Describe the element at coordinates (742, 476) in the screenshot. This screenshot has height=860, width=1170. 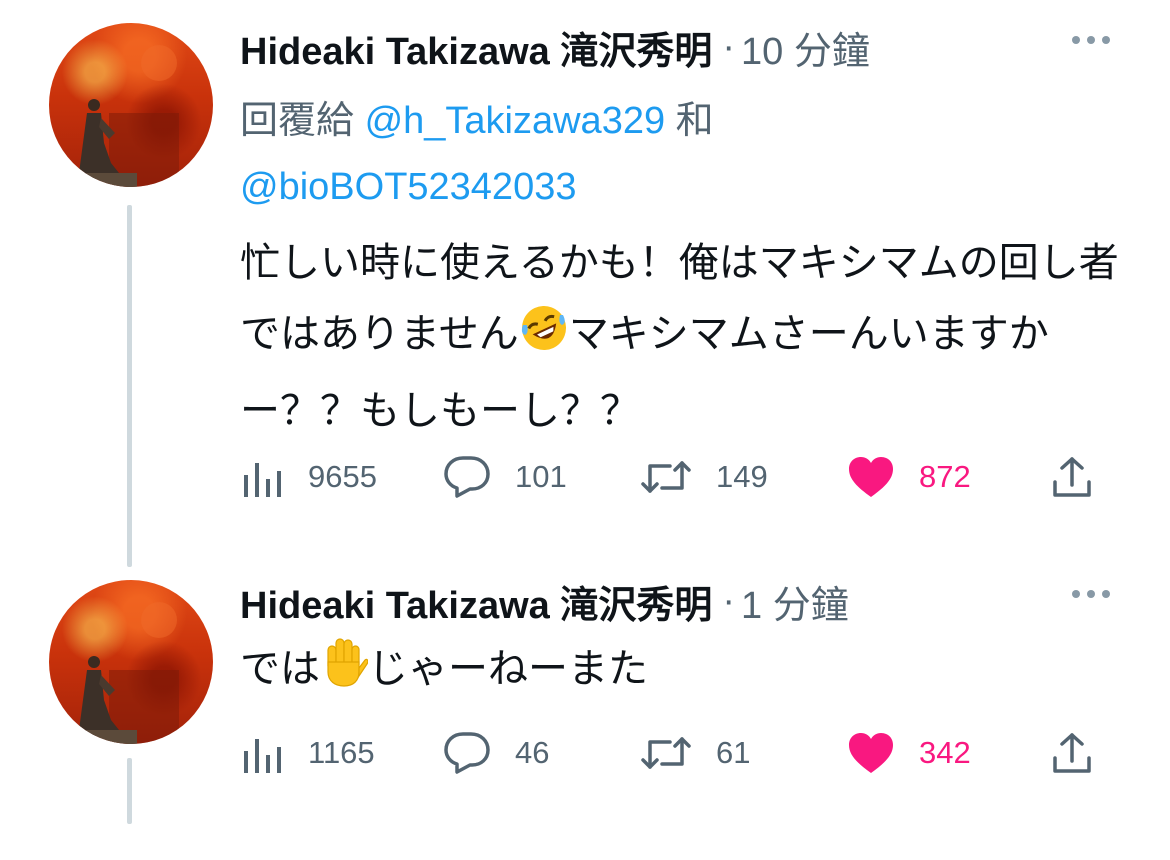
I see `retweets-count: 149` at that location.